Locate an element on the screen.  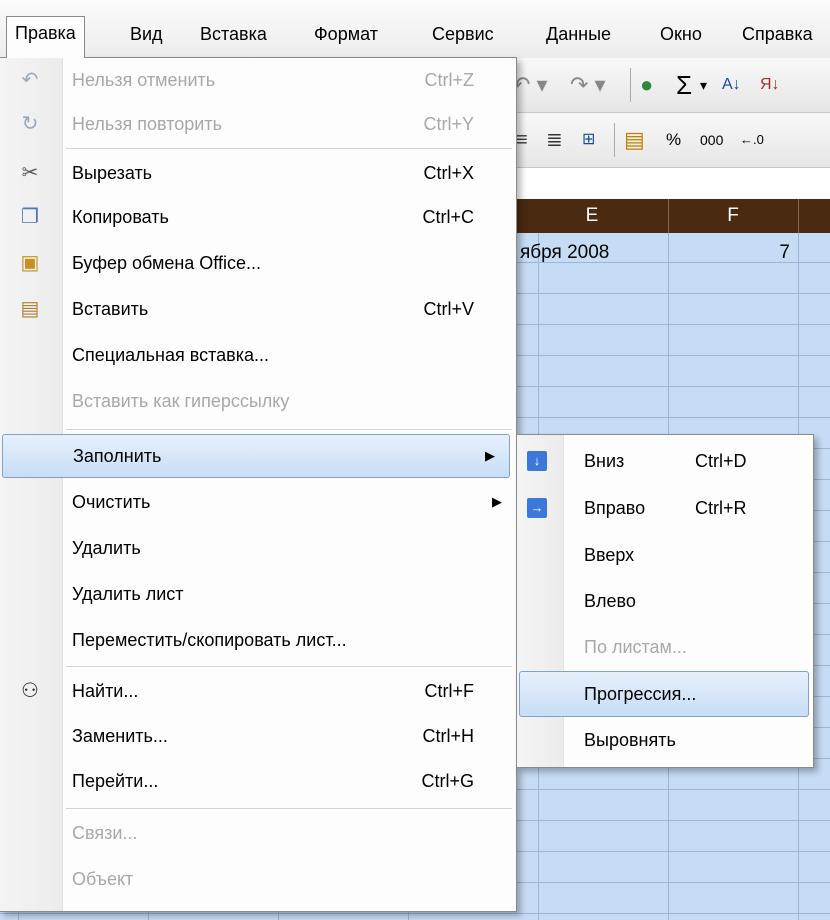
menu-item-object: Объект is located at coordinates (258, 879).